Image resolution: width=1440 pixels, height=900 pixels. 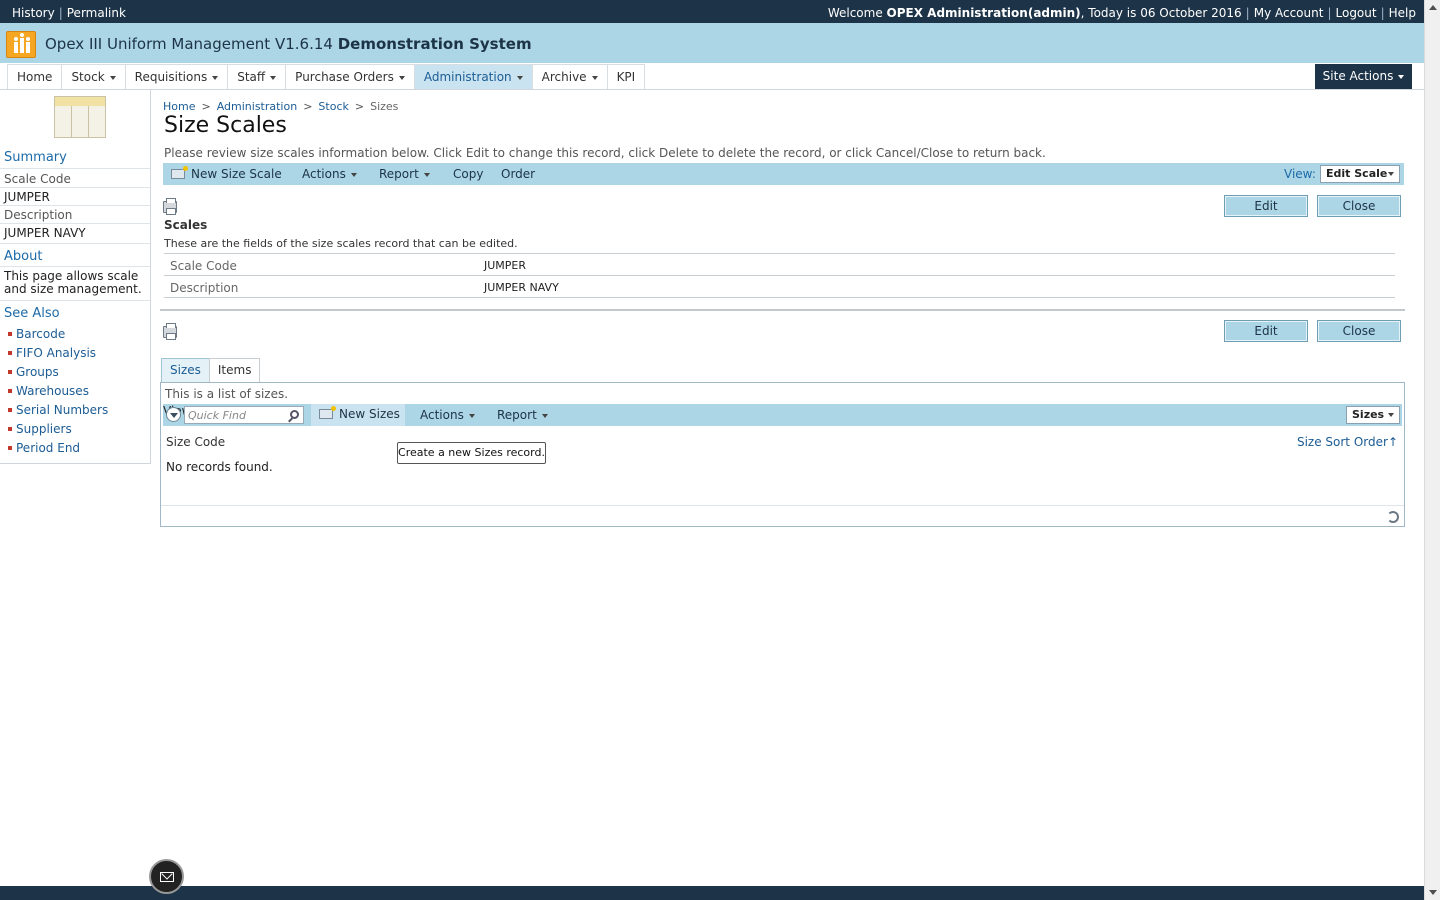 I want to click on nav-administration: Administration, so click(x=473, y=77).